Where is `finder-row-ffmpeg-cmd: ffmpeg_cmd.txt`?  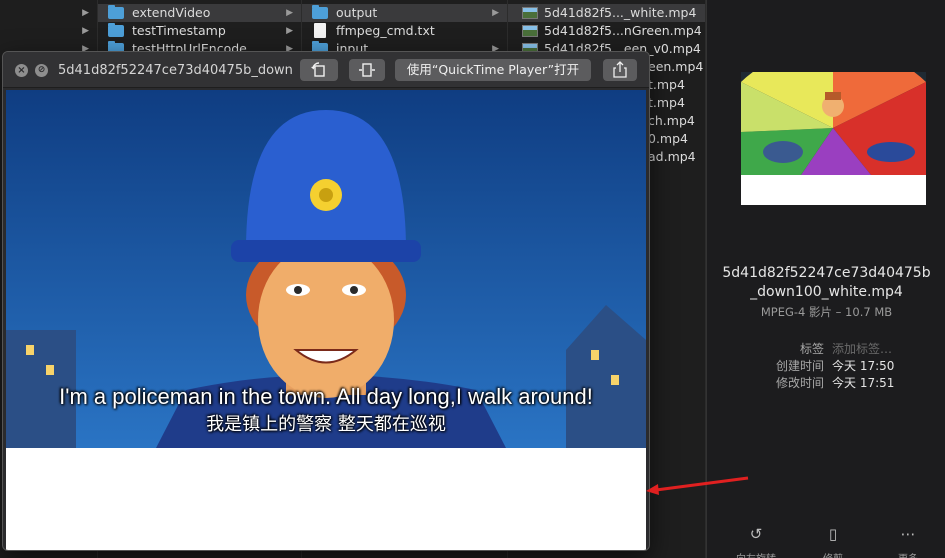
finder-row-ffmpeg-cmd: ffmpeg_cmd.txt is located at coordinates (404, 31).